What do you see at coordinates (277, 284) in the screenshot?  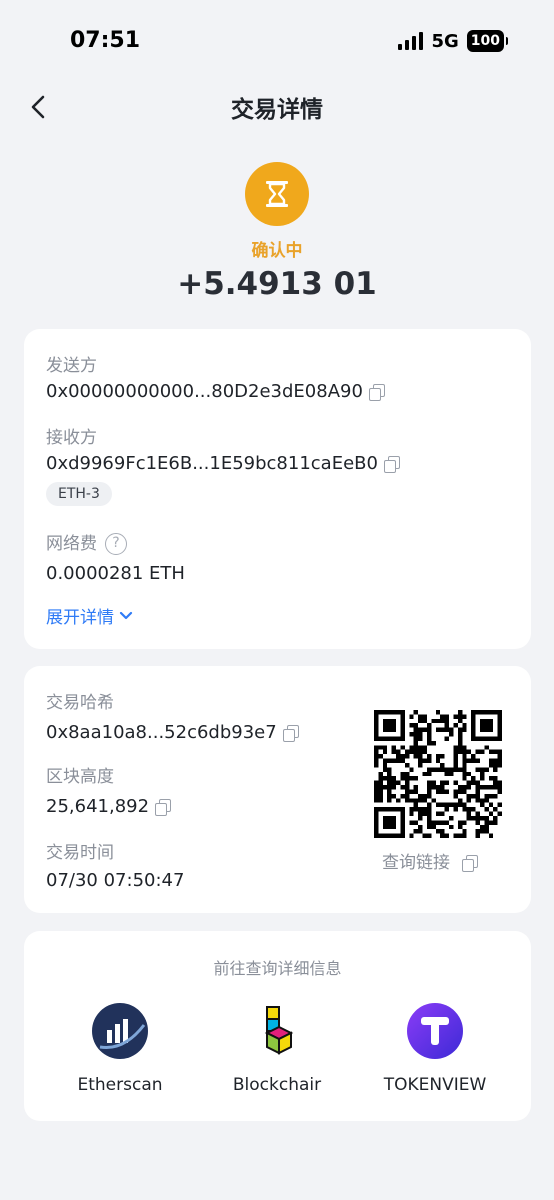 I see `transaction-amount: +5.4913 01` at bounding box center [277, 284].